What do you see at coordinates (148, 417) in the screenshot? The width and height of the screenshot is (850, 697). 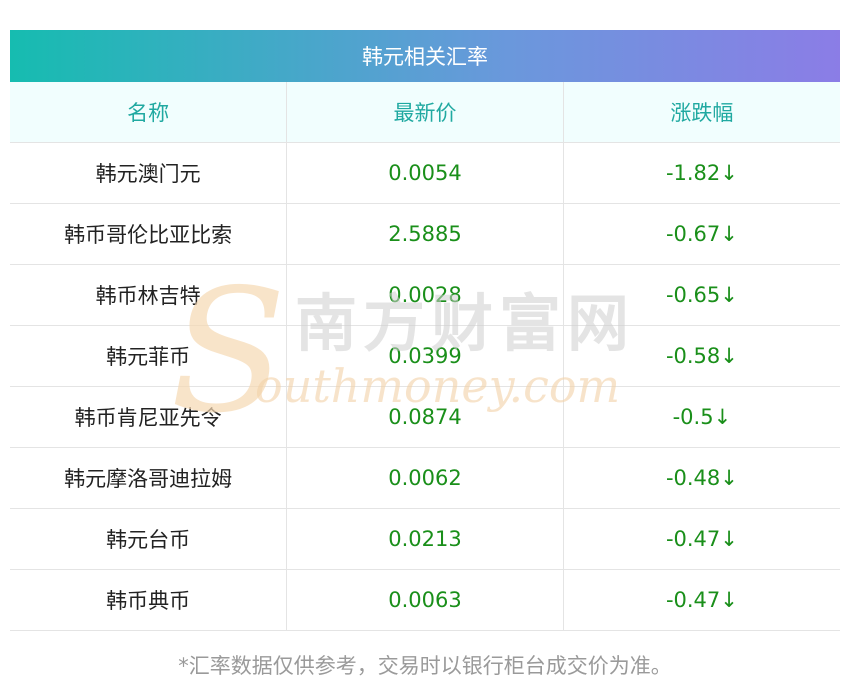 I see `currency-name: 韩币肯尼亚先令` at bounding box center [148, 417].